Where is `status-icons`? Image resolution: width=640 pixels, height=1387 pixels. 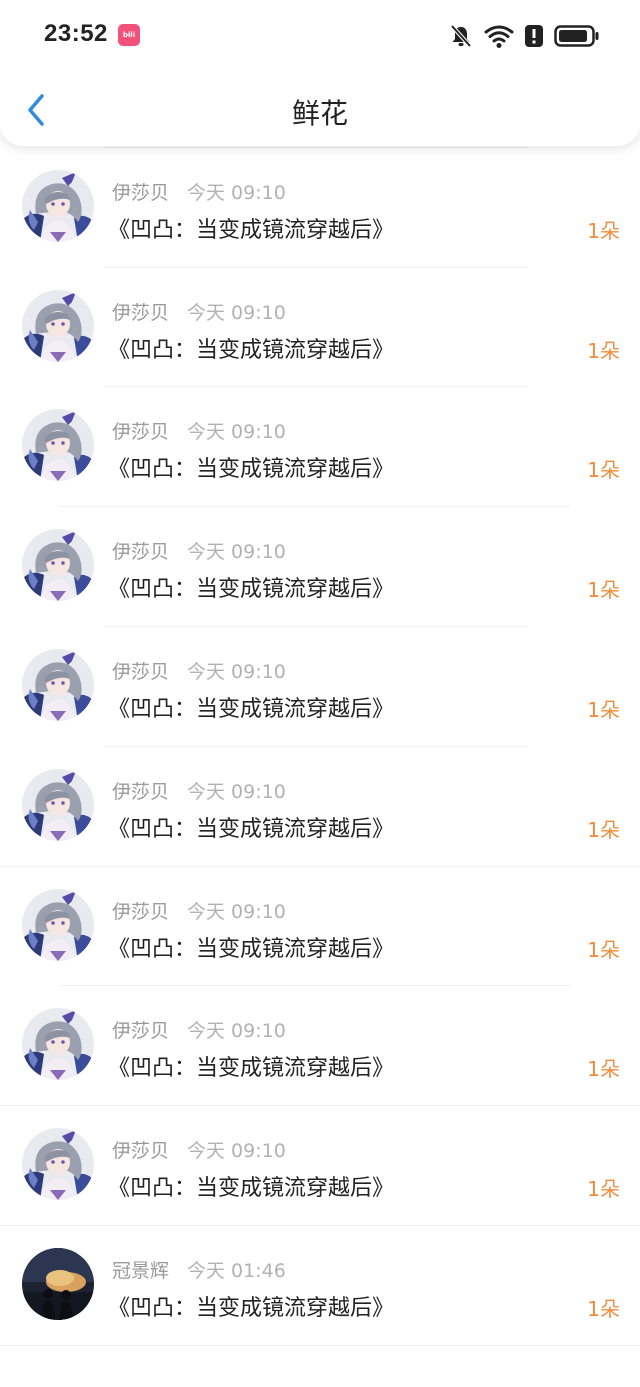 status-icons is located at coordinates (524, 36).